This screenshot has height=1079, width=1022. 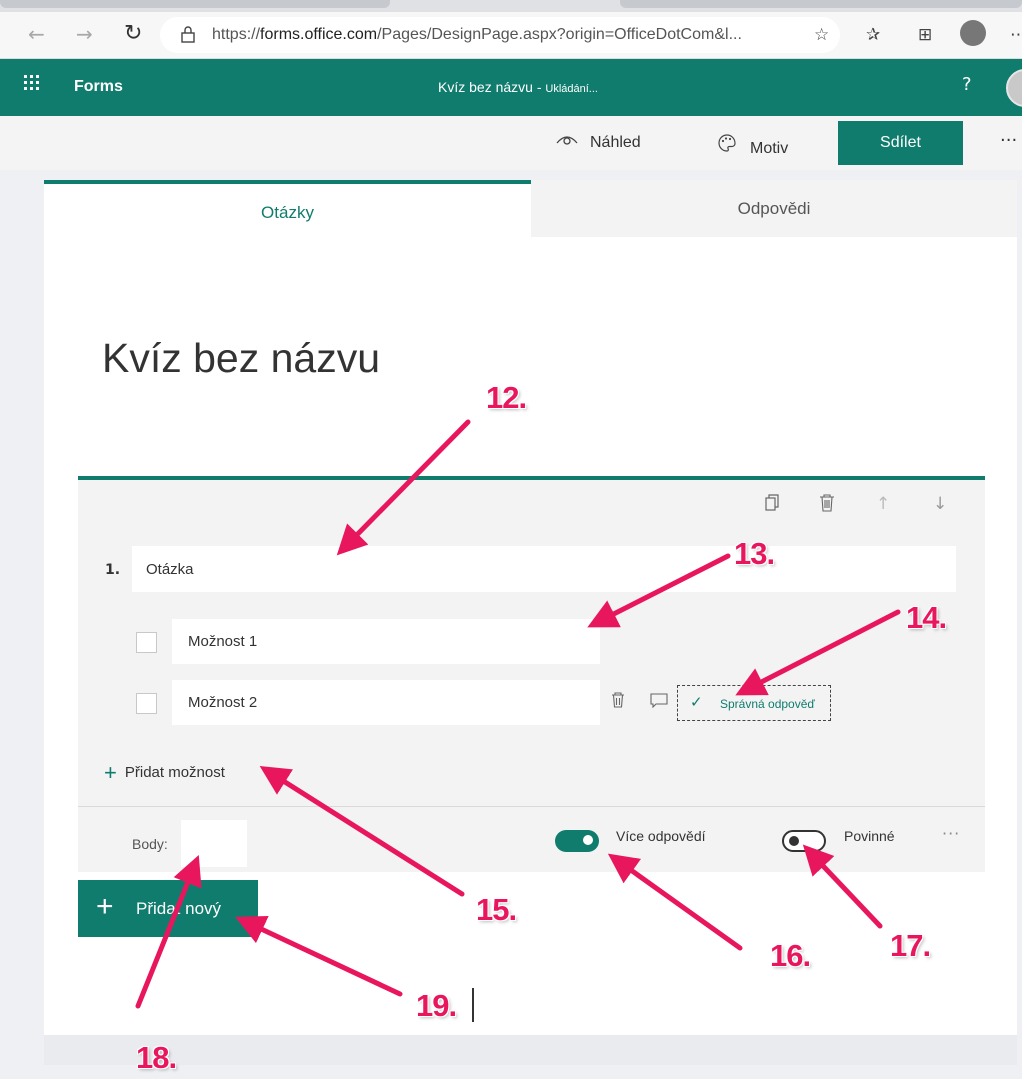 What do you see at coordinates (910, 945) in the screenshot?
I see `annotation-17: 17.` at bounding box center [910, 945].